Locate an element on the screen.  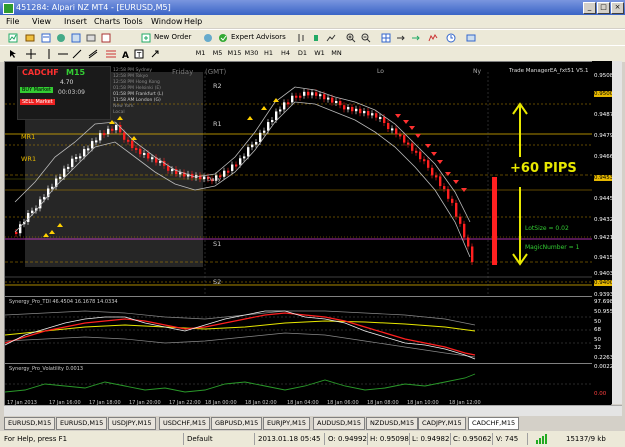
periods-icon is located at coordinates (451, 38).